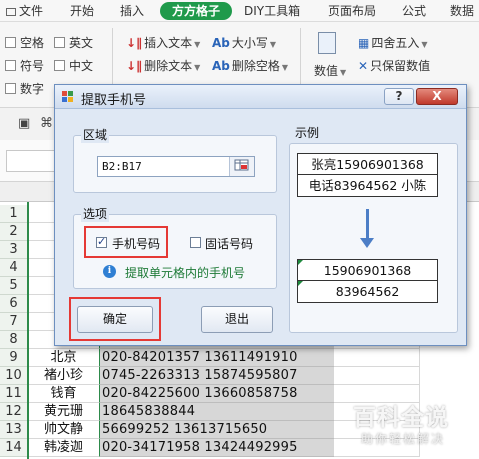 This screenshot has width=479, height=459. Describe the element at coordinates (14, 340) in the screenshot. I see `row-header: 8` at that location.